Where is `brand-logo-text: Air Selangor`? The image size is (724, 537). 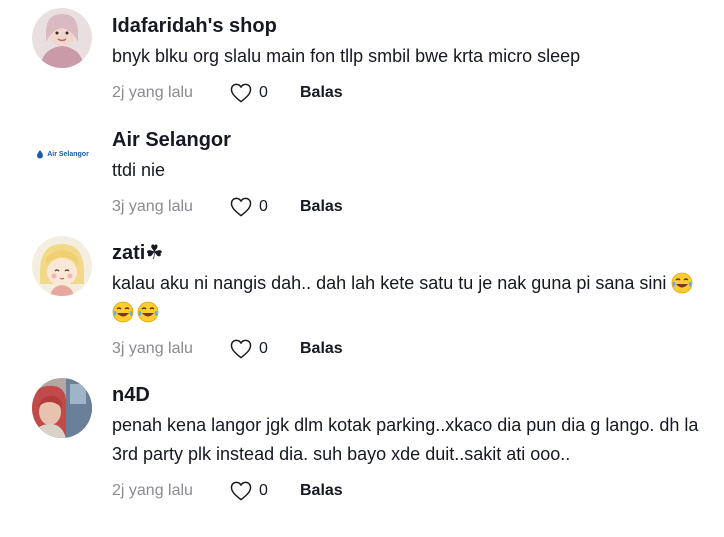
brand-logo-text: Air Selangor is located at coordinates (68, 154).